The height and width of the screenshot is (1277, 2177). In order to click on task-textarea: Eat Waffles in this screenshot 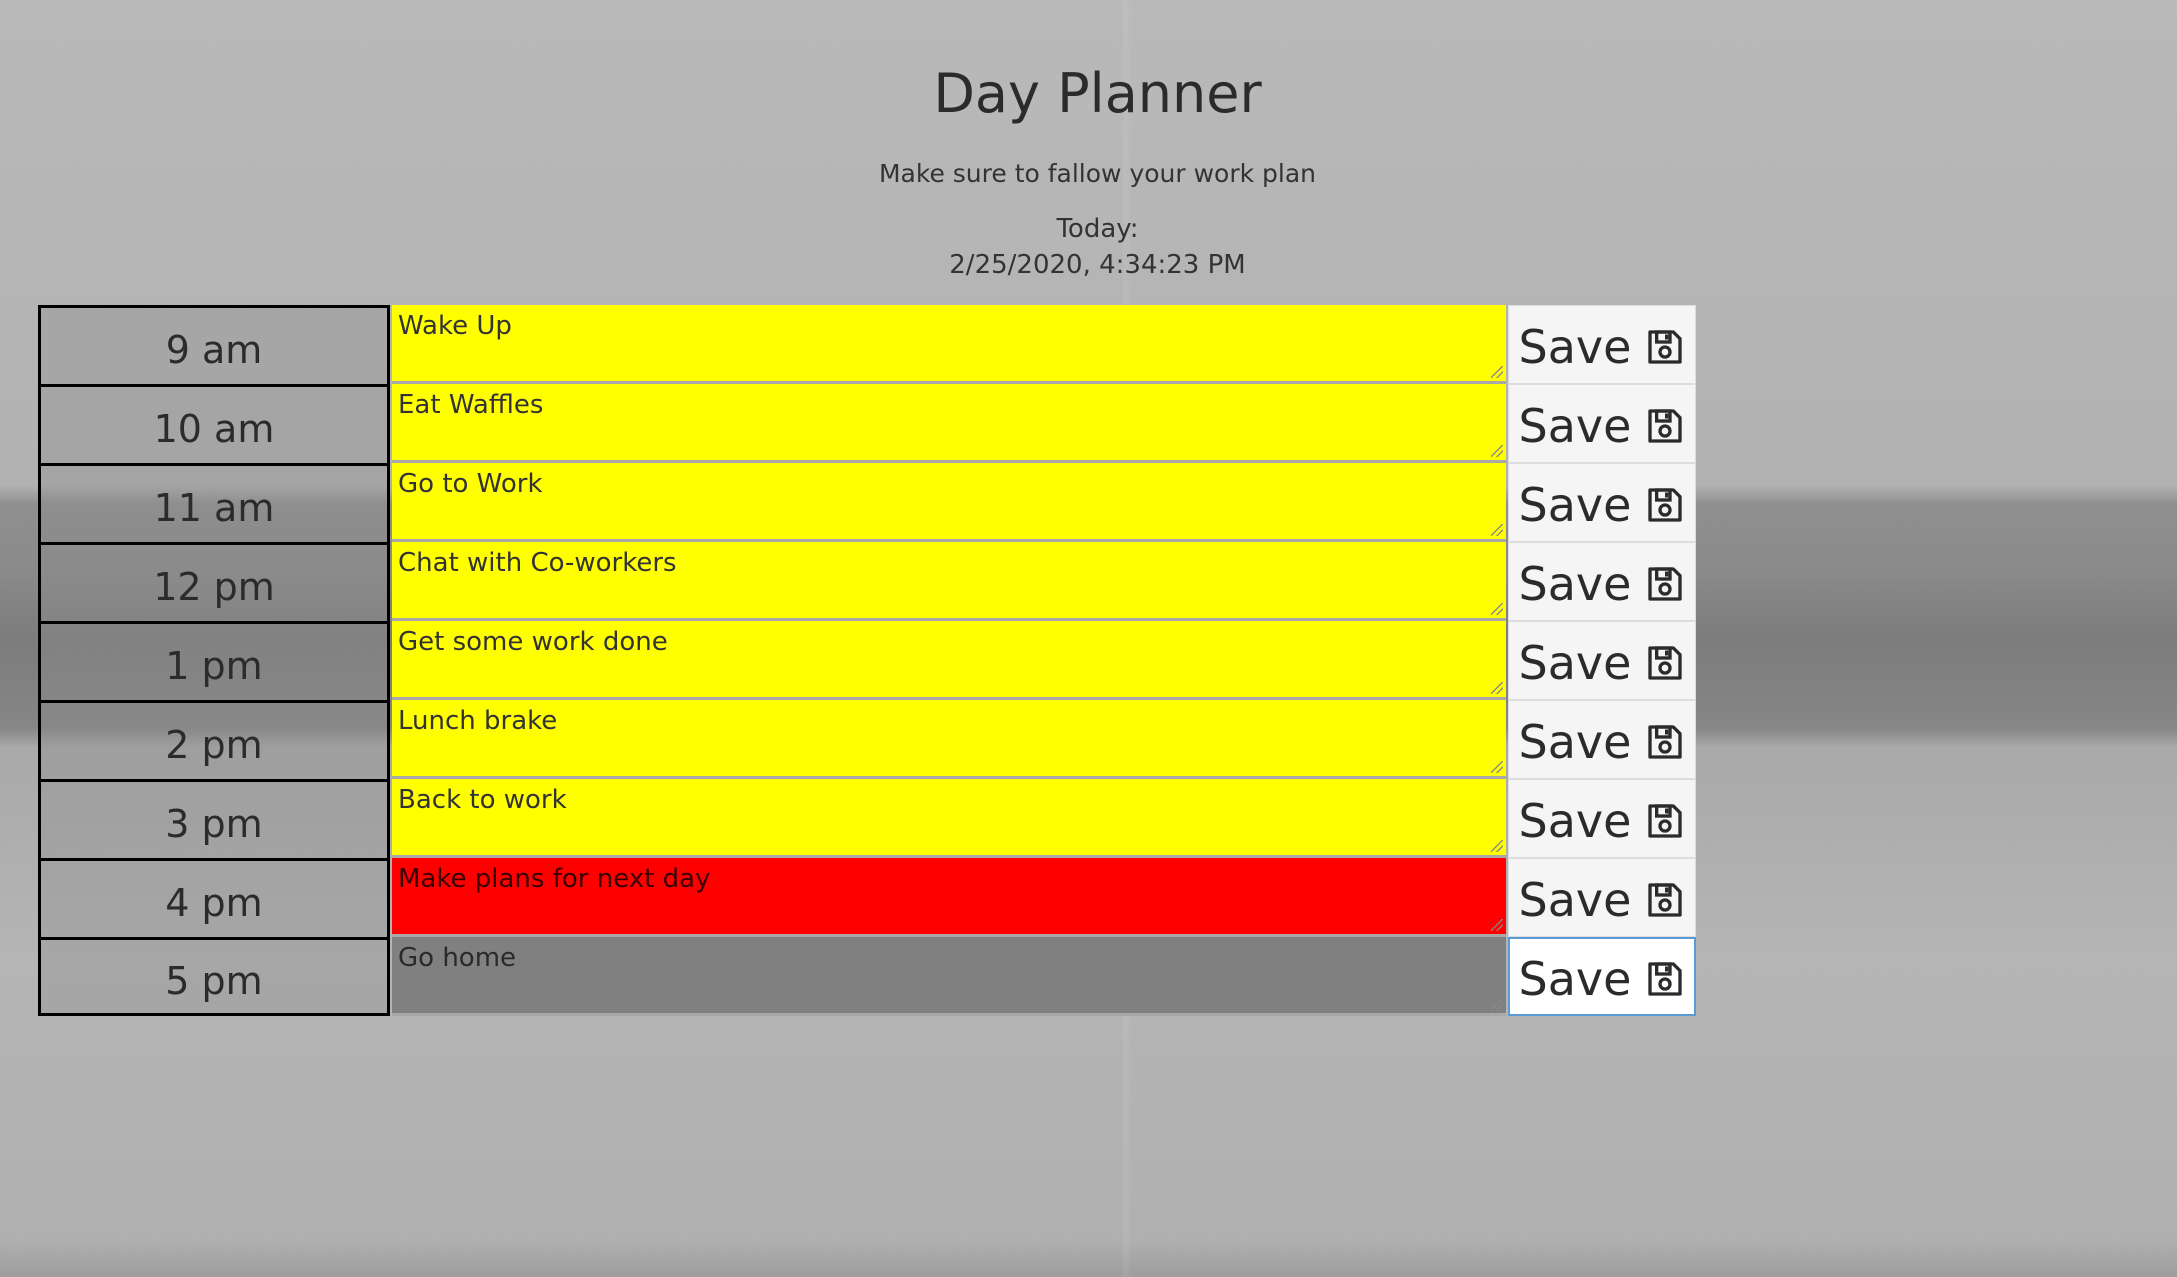, I will do `click(949, 423)`.